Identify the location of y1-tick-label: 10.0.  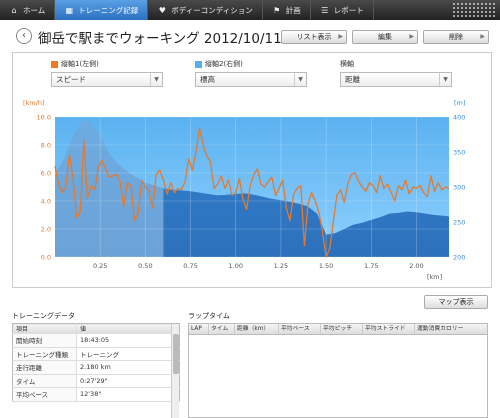
(44, 118).